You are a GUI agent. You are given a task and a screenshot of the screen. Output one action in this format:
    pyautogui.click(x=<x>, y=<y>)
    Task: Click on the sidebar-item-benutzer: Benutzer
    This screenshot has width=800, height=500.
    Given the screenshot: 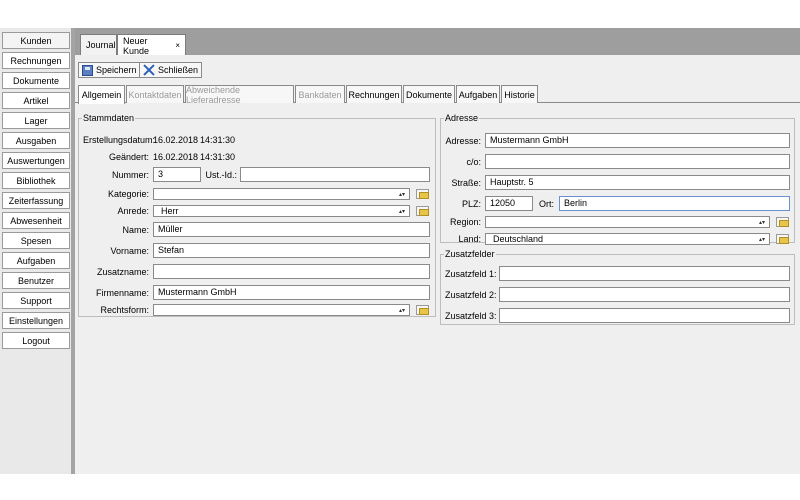 What is the action you would take?
    pyautogui.click(x=36, y=280)
    